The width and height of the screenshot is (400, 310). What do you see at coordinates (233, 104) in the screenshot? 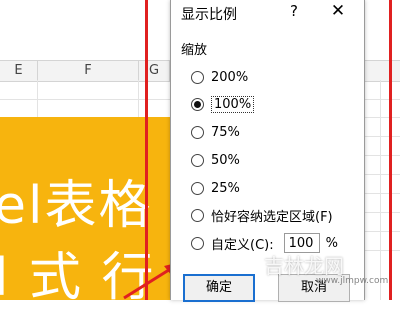
I see `option-100-label: 100%` at bounding box center [233, 104].